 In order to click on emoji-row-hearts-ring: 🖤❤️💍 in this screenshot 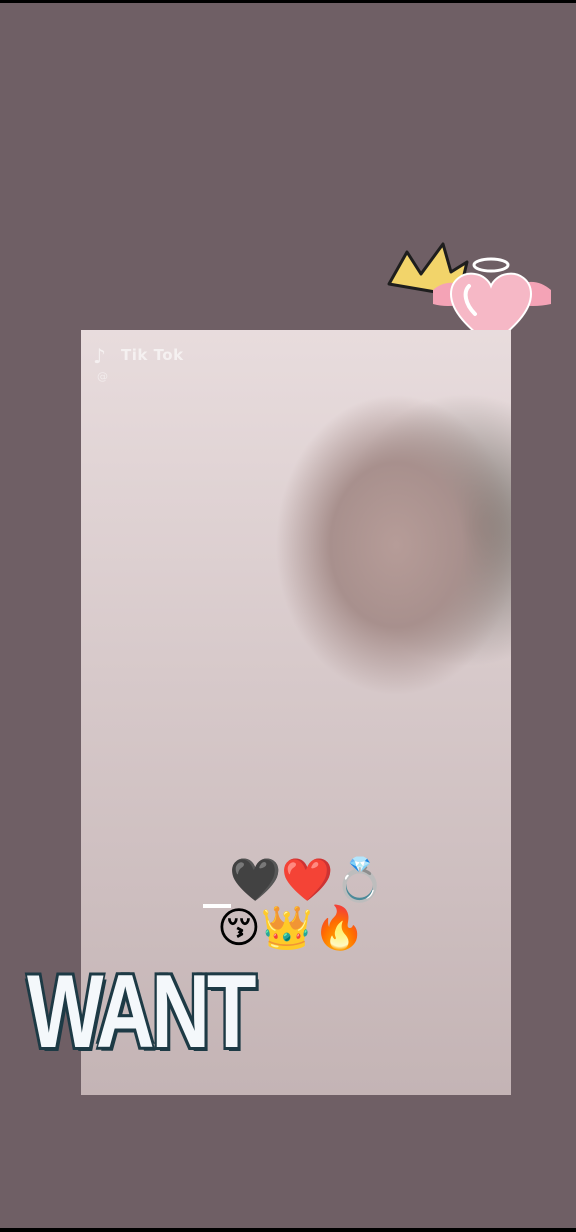, I will do `click(307, 879)`.